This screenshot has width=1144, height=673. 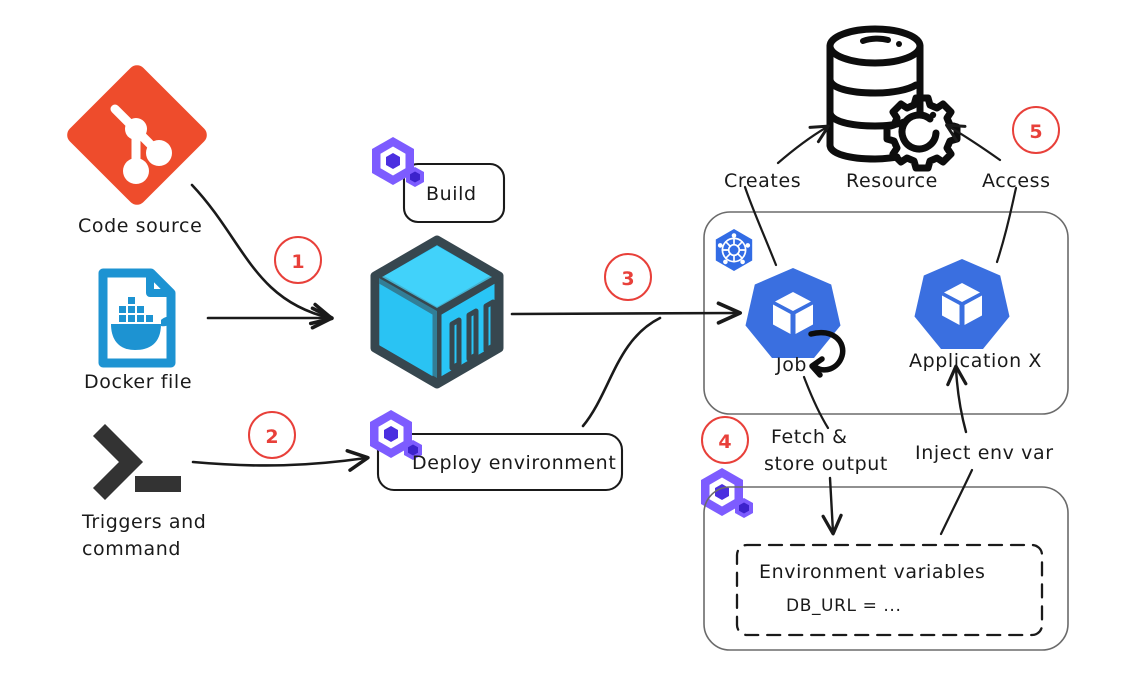 I want to click on step-badge-4: 4, so click(x=725, y=440).